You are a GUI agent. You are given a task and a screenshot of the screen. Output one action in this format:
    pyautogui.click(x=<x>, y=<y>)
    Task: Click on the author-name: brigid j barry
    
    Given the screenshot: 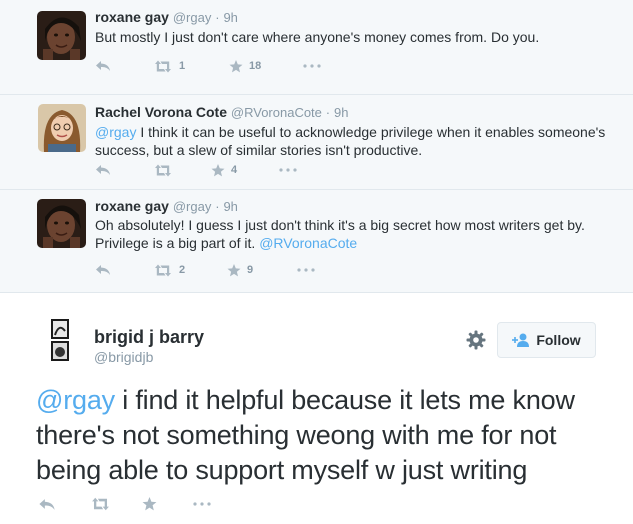 What is the action you would take?
    pyautogui.click(x=149, y=337)
    